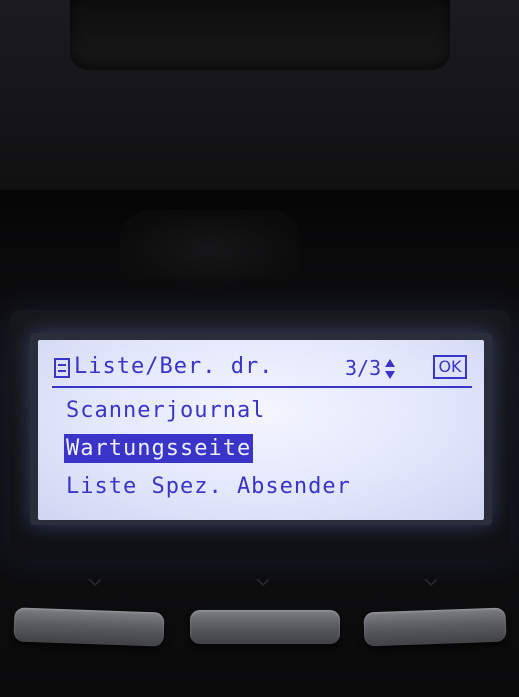  I want to click on lcd-header: Liste/Ber. dr. 3/3 OK, so click(262, 370).